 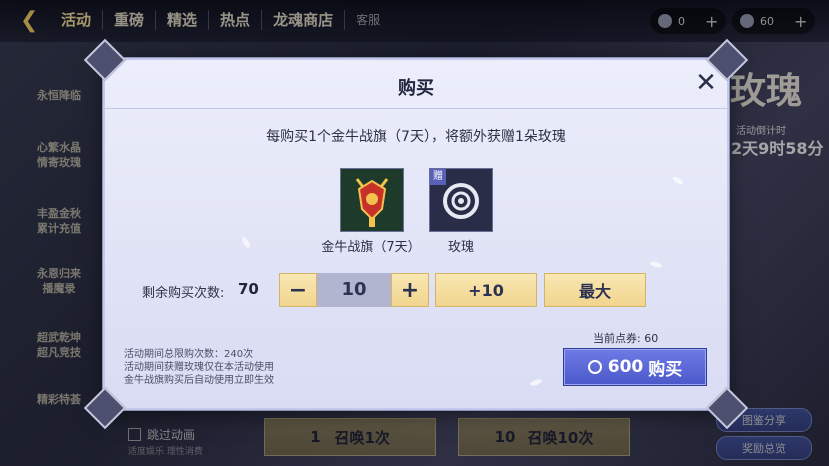 What do you see at coordinates (438, 177) in the screenshot?
I see `gift-badge: 赠` at bounding box center [438, 177].